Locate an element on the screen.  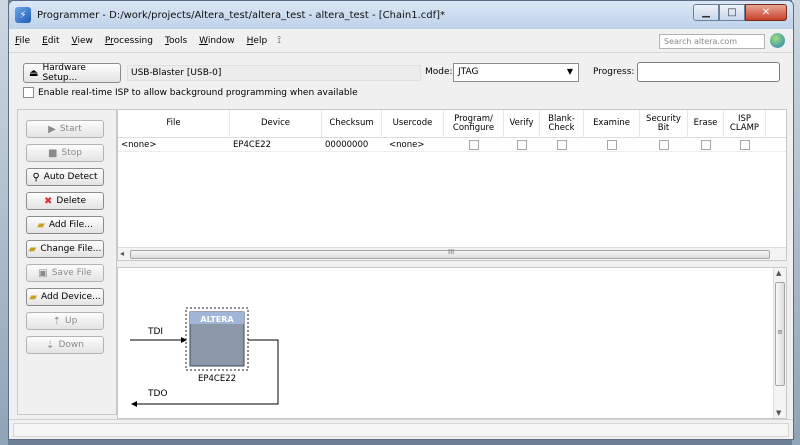
menu-help: Help is located at coordinates (257, 41).